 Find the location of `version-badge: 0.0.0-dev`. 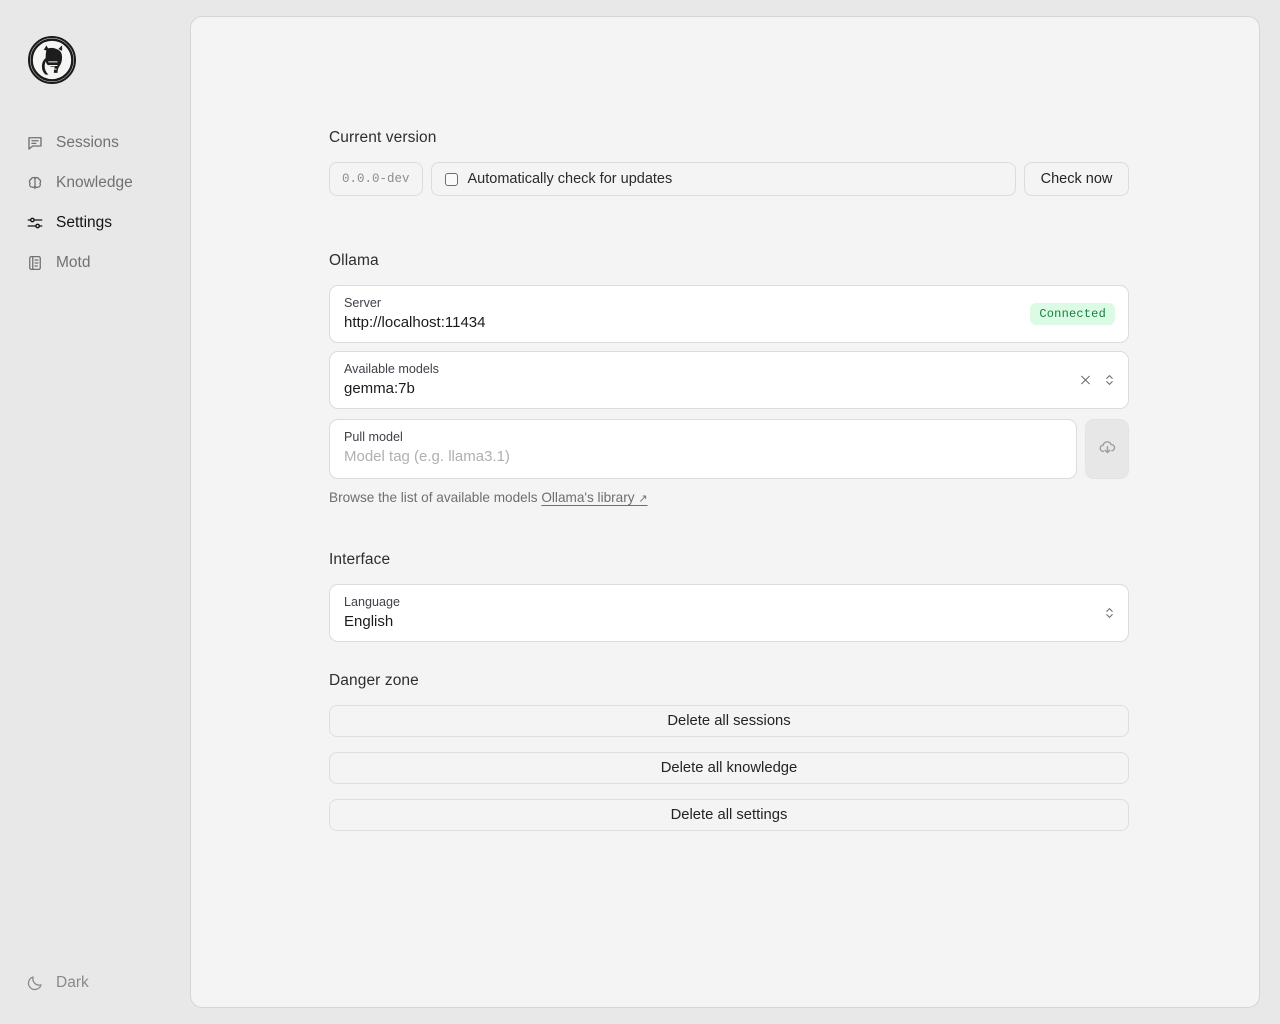

version-badge: 0.0.0-dev is located at coordinates (376, 179).